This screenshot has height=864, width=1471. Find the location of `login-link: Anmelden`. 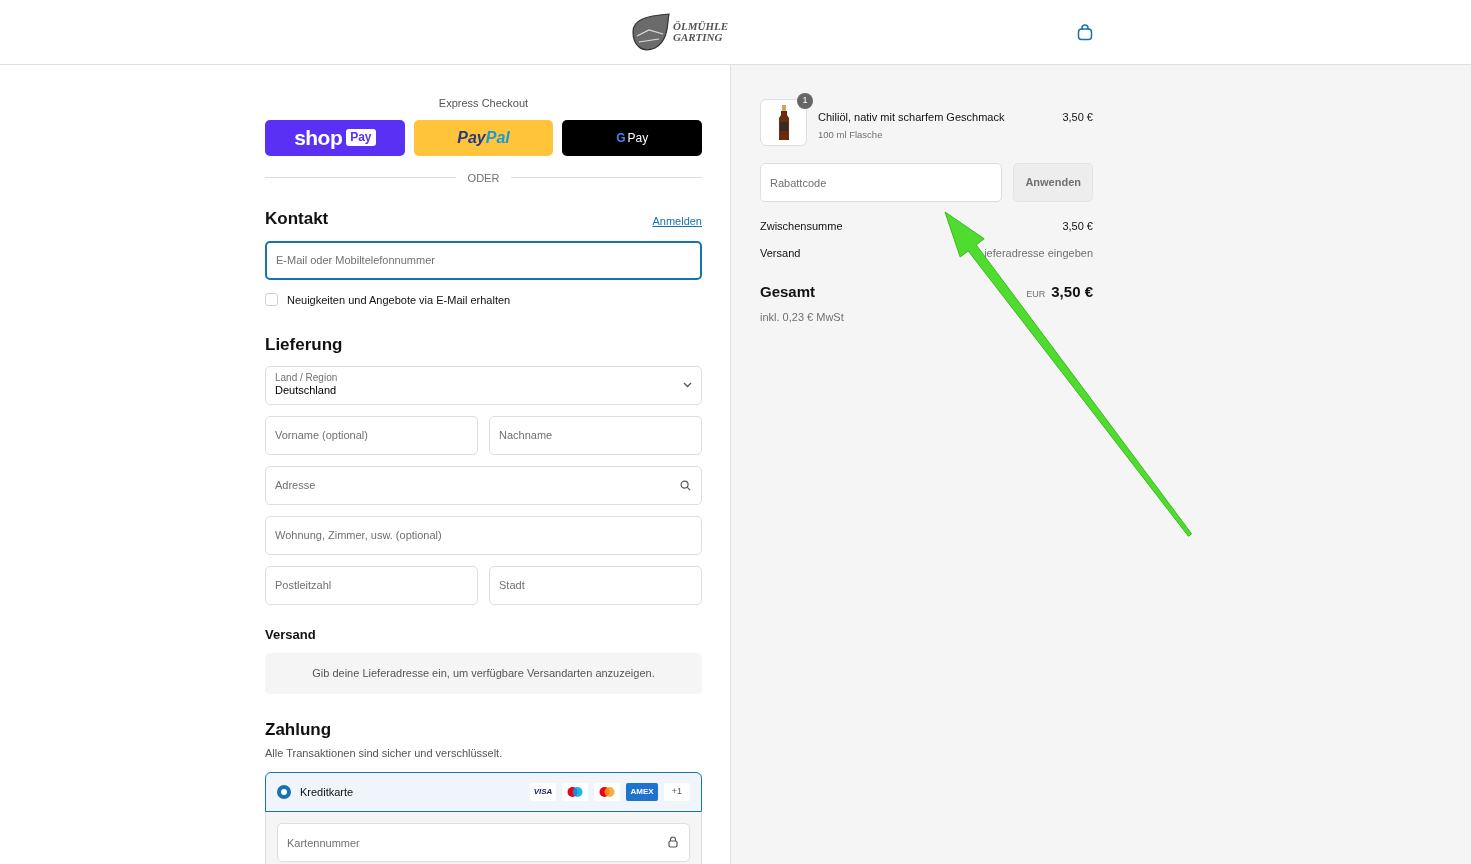

login-link: Anmelden is located at coordinates (677, 221).